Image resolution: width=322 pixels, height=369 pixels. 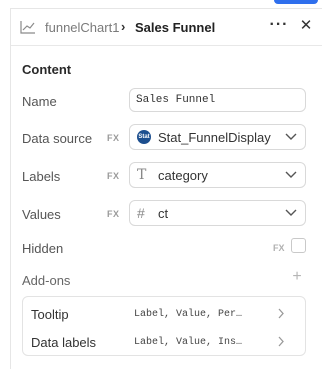 I want to click on labels-fx-toggle: FX, so click(x=113, y=176).